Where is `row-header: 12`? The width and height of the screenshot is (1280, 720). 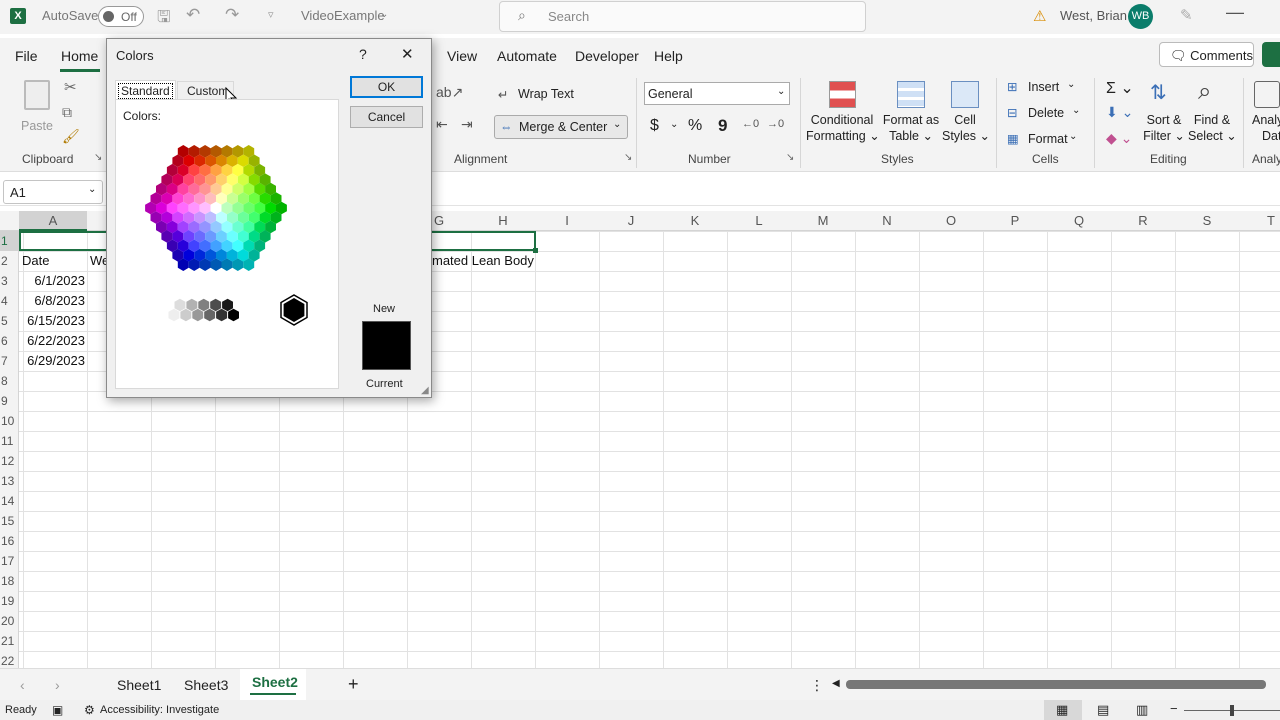
row-header: 12 is located at coordinates (9, 461).